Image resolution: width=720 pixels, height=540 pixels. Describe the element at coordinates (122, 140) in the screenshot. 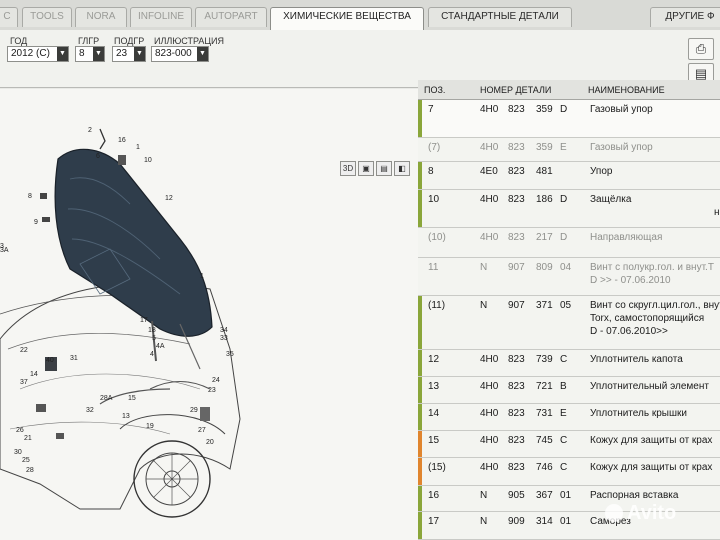

I see `callout-label: 16` at that location.